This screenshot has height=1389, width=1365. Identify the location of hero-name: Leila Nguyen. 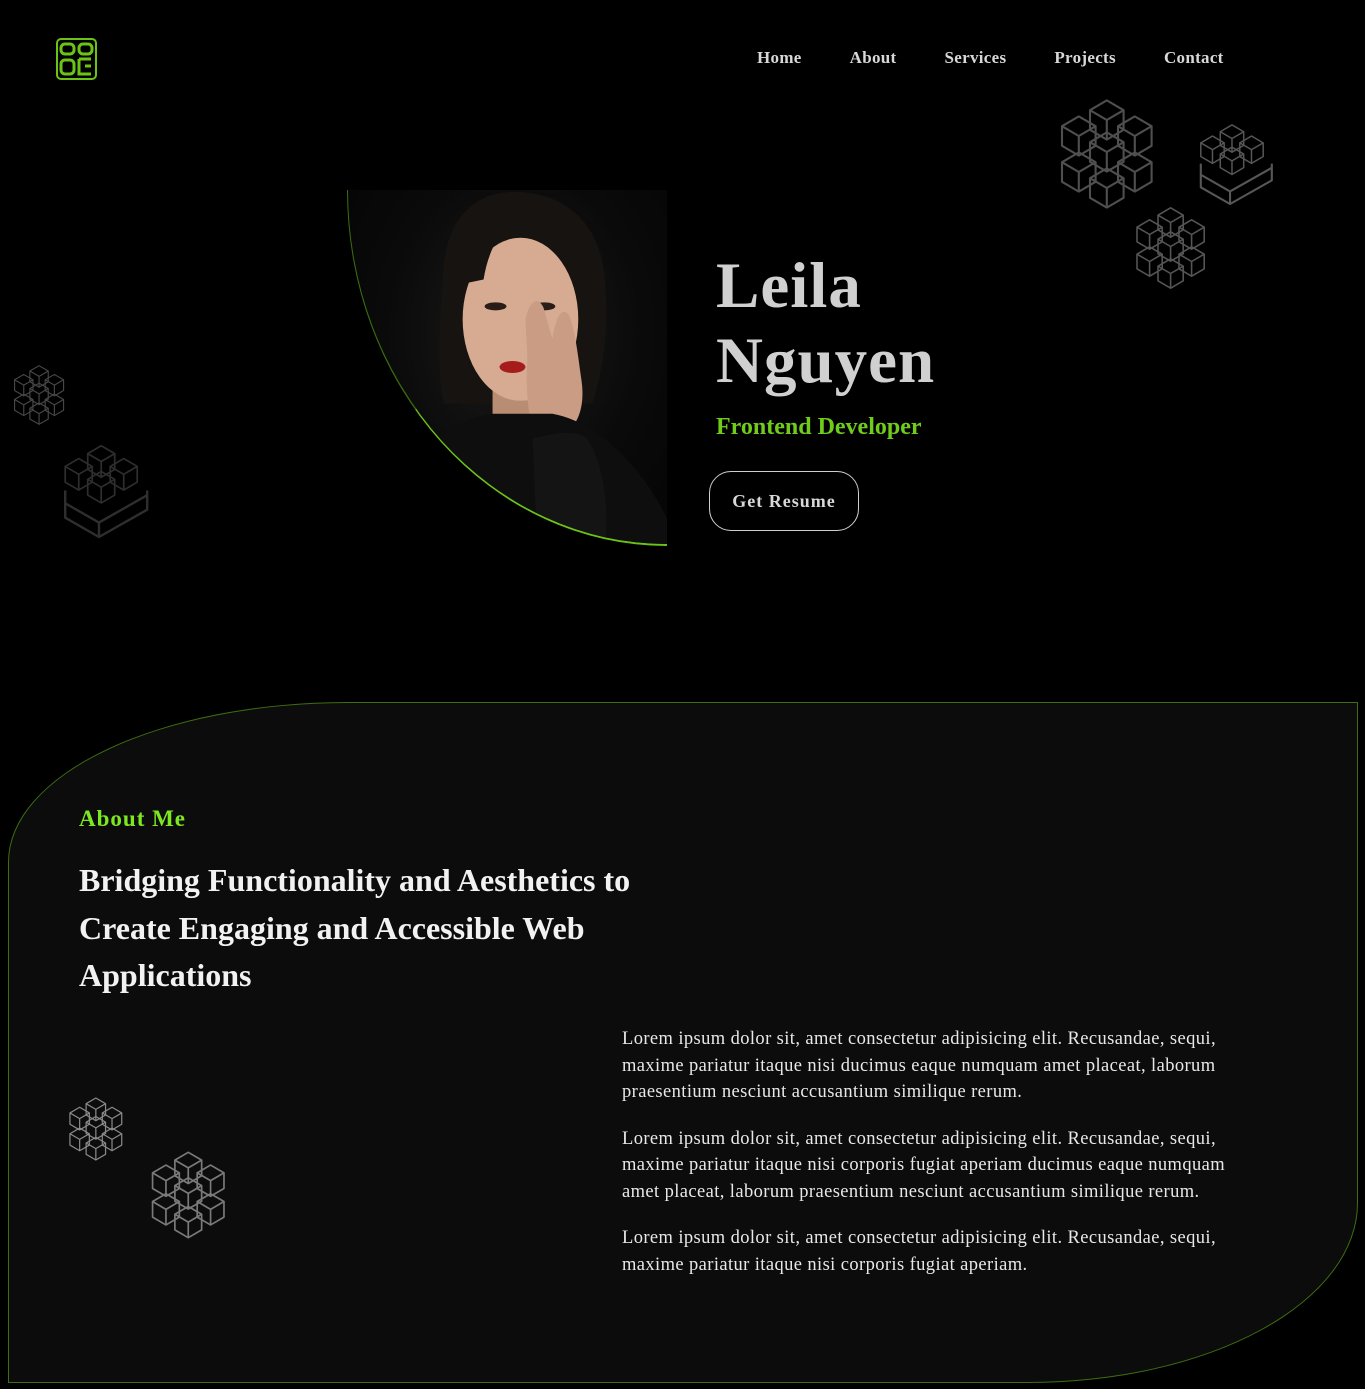
(825, 324).